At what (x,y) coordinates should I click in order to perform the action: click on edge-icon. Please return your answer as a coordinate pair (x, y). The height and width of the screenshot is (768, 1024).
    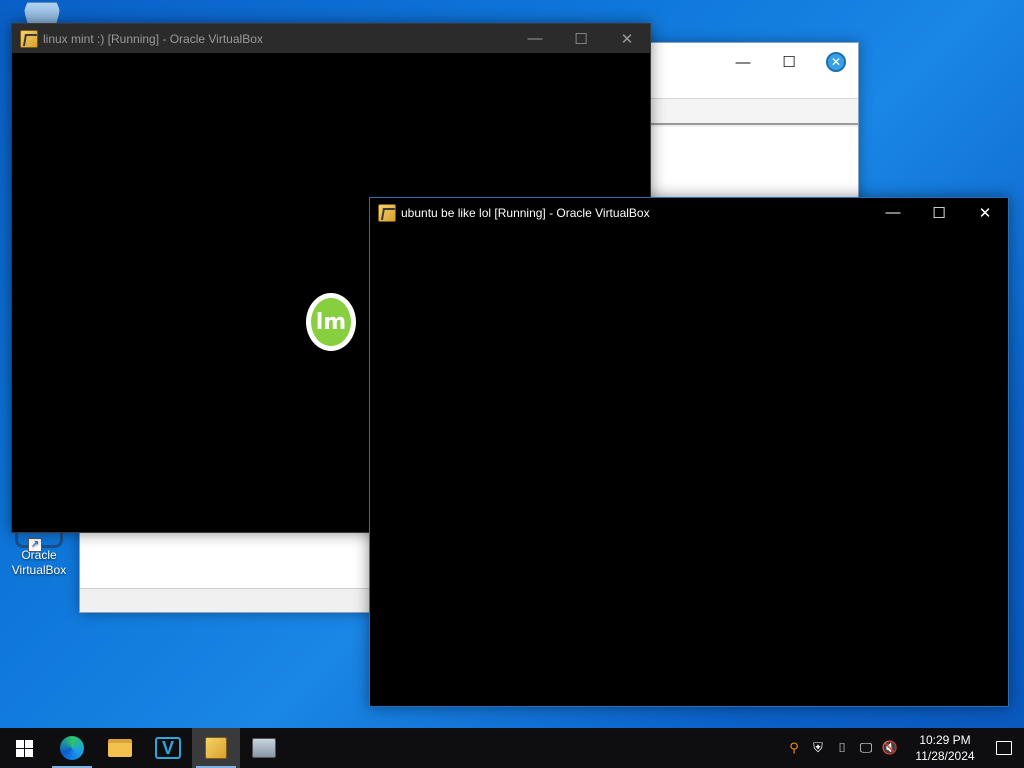
    Looking at the image, I should click on (72, 748).